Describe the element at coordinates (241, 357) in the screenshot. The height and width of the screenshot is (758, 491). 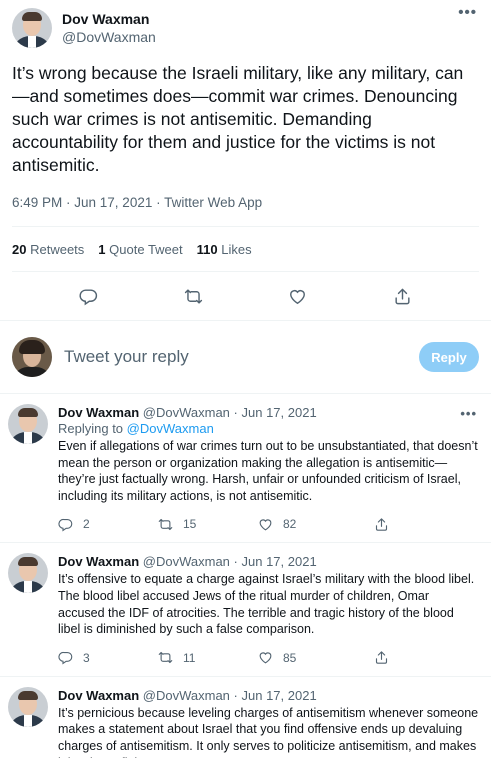
I see `reply-input: Tweet your reply` at that location.